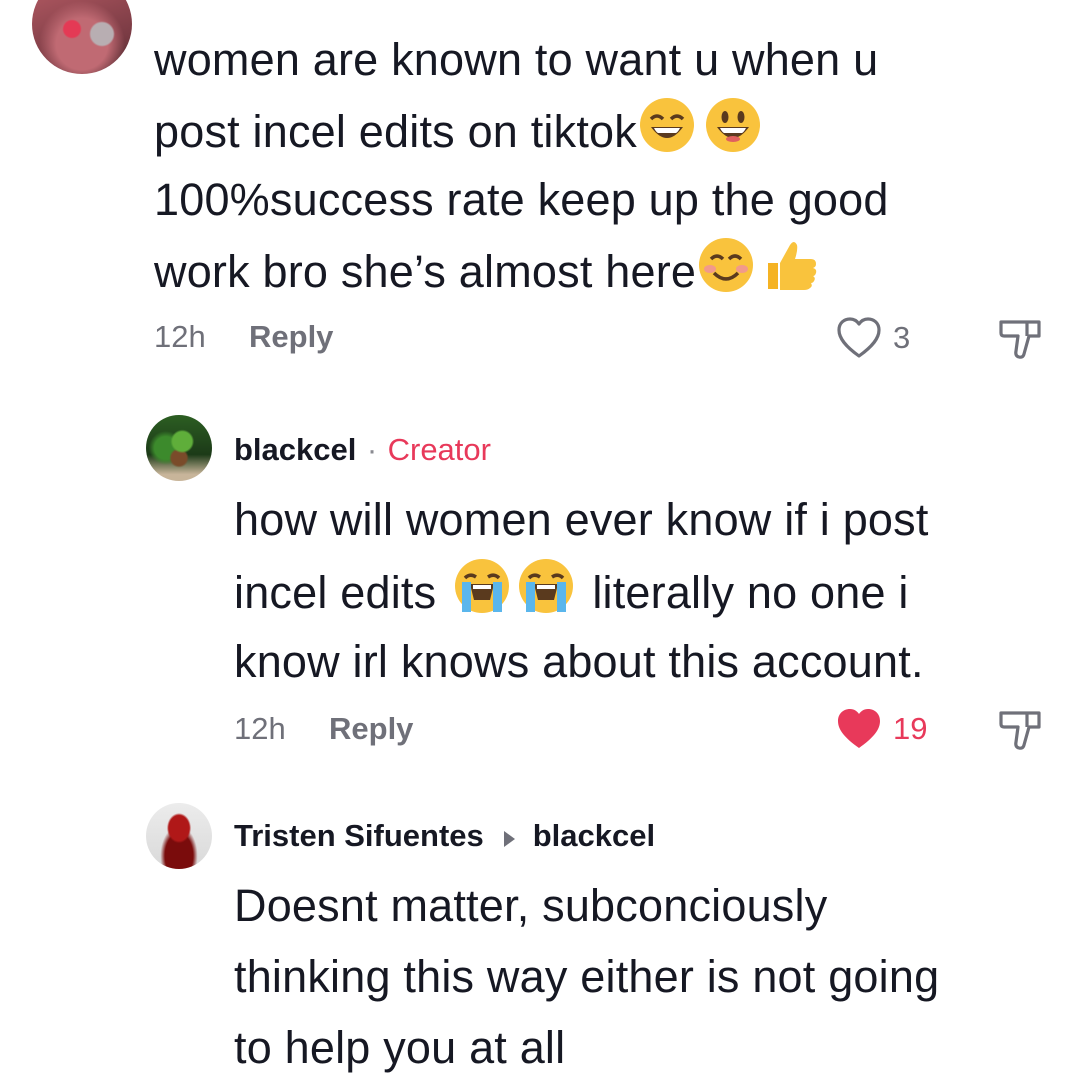  Describe the element at coordinates (790, 275) in the screenshot. I see `thumbs-up-emoji-icon` at that location.